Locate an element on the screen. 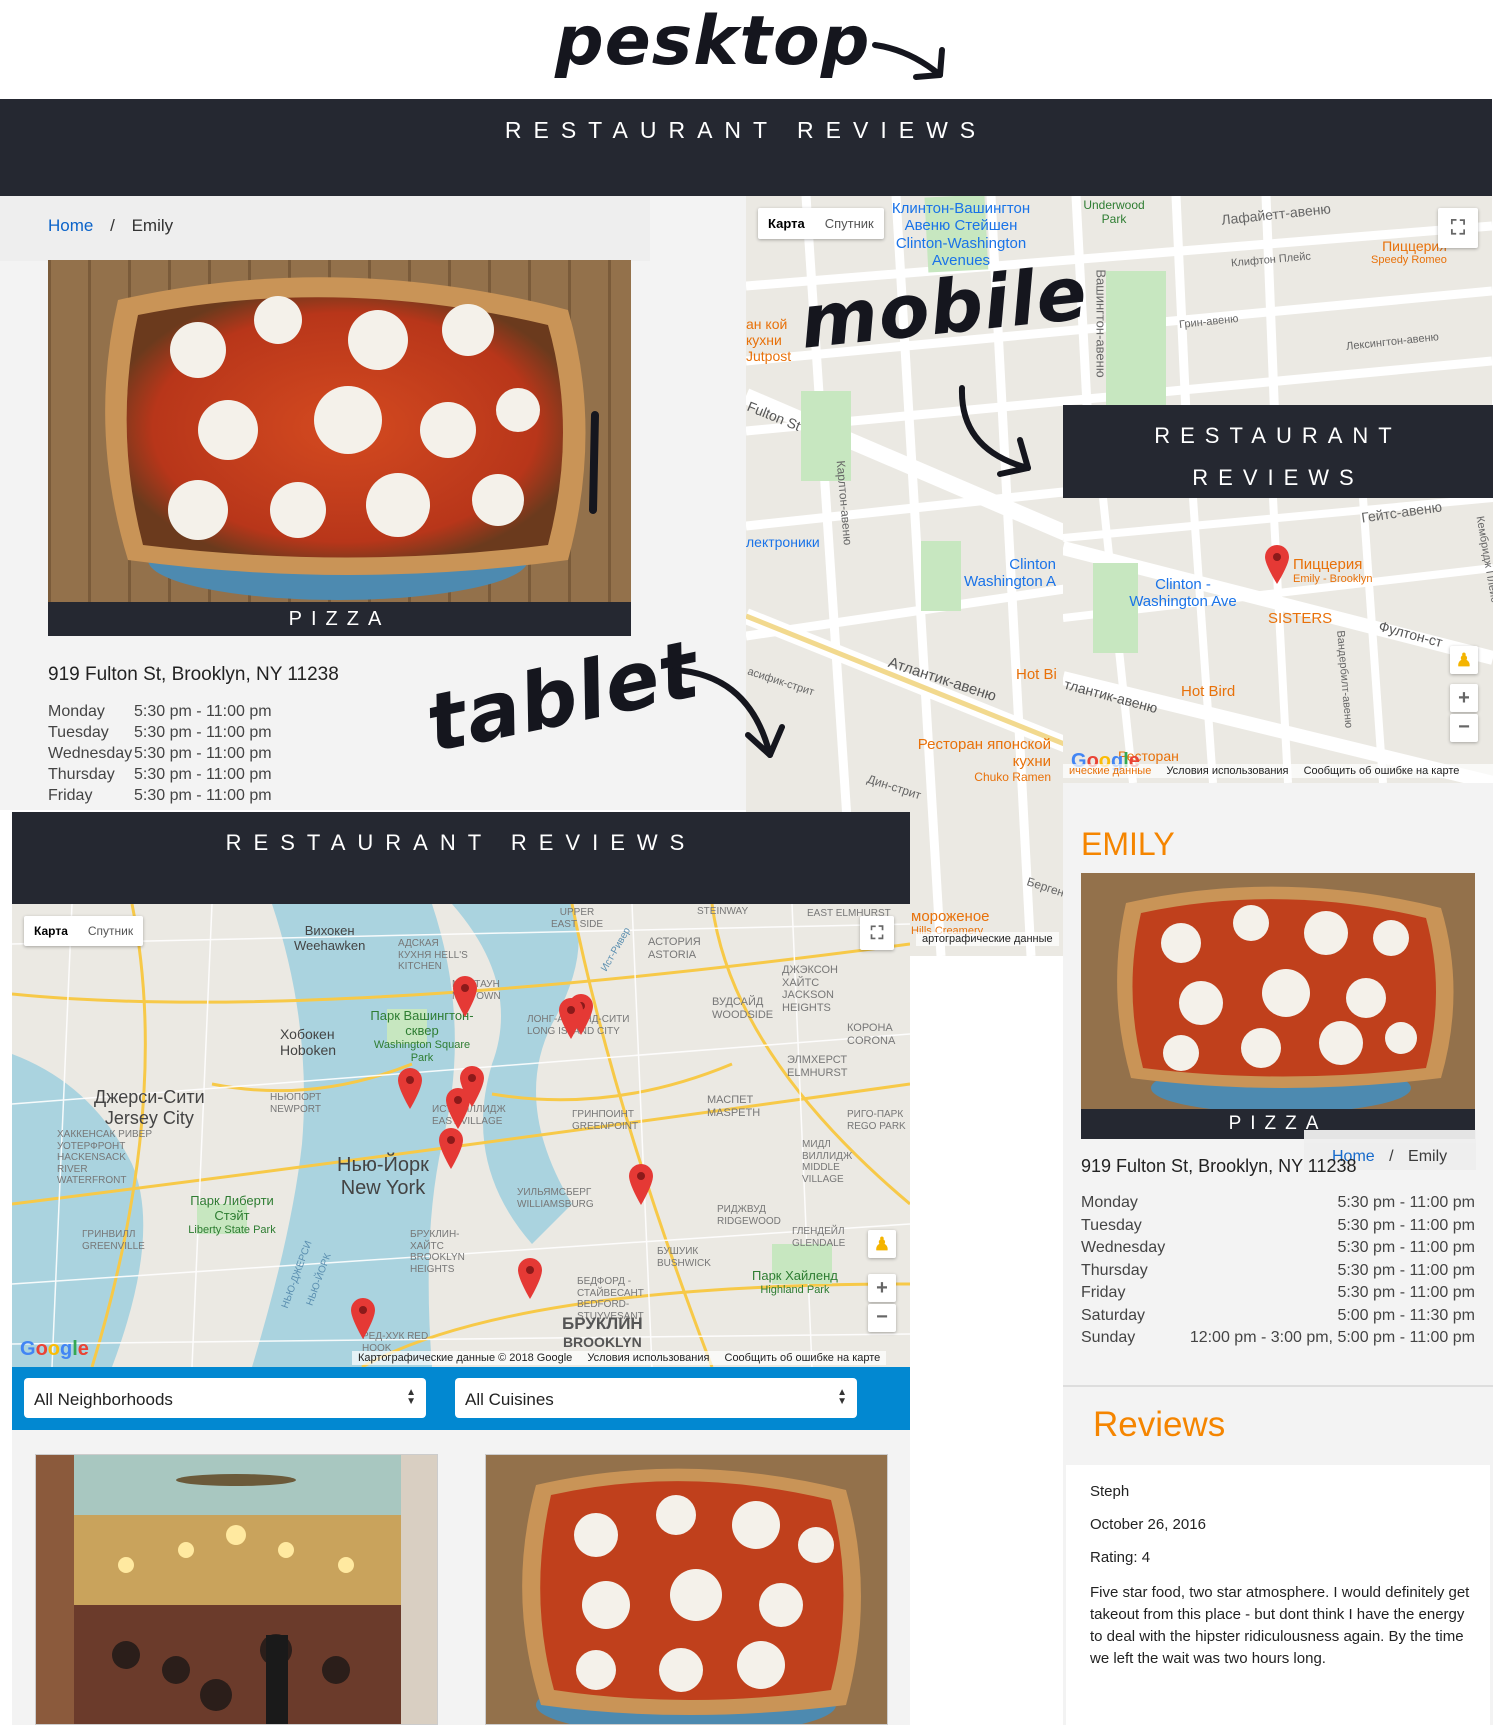  mobile-restaurant-name: EMILY is located at coordinates (1128, 844).